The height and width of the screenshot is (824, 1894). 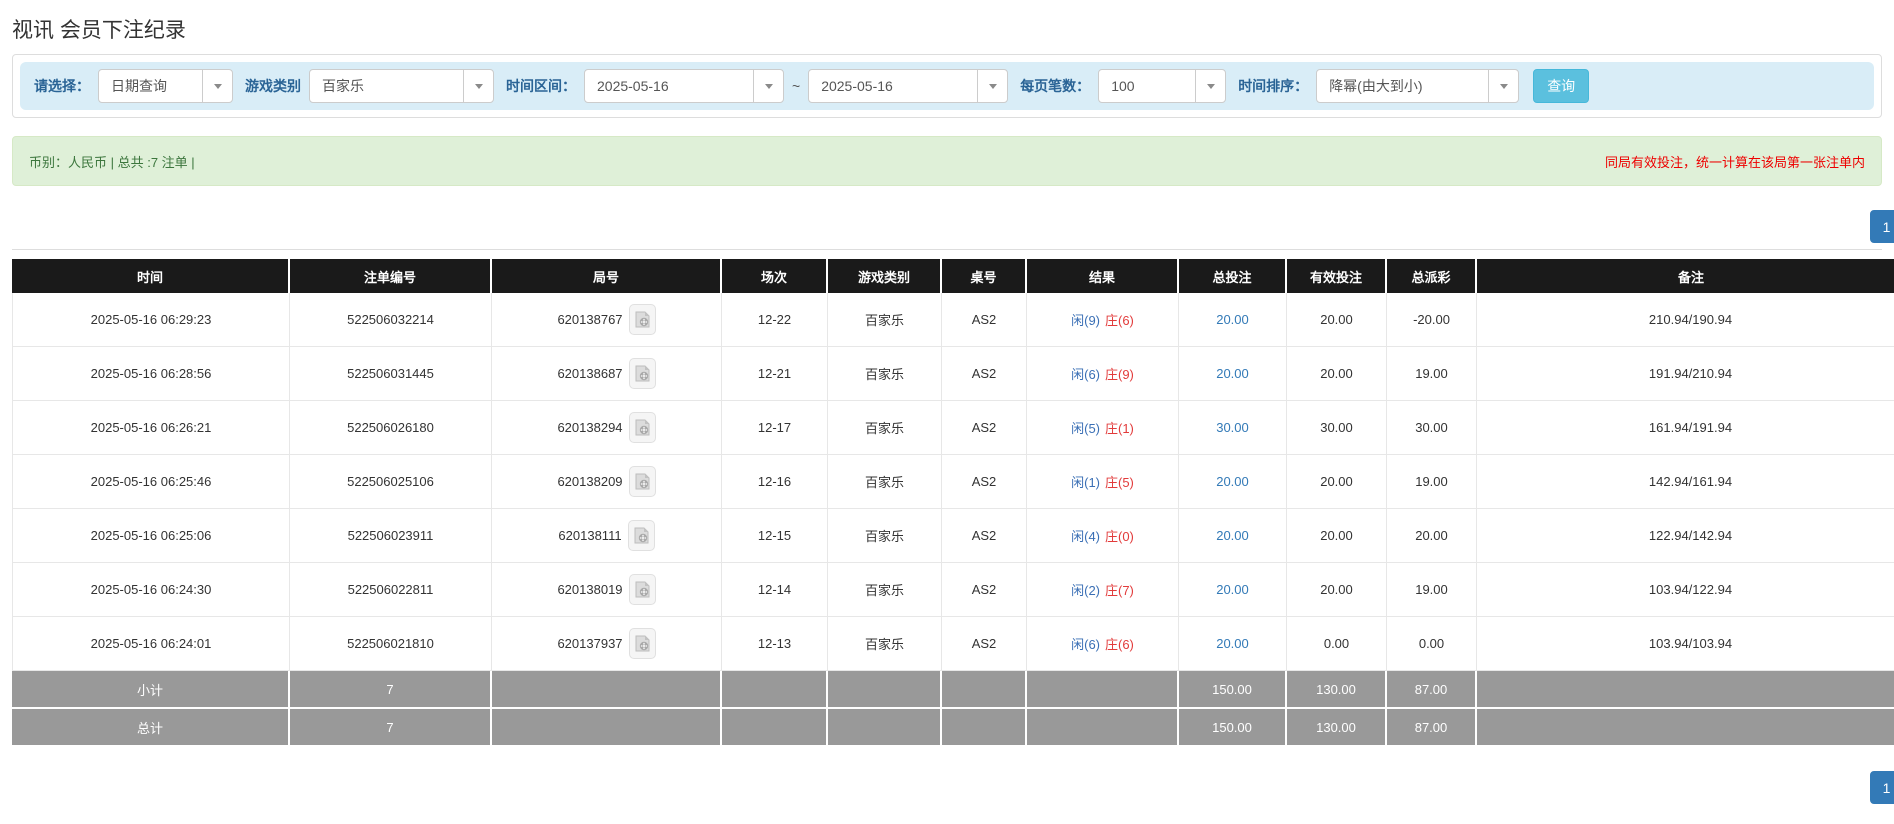 What do you see at coordinates (151, 690) in the screenshot?
I see `subtotal-label-cell: 小计` at bounding box center [151, 690].